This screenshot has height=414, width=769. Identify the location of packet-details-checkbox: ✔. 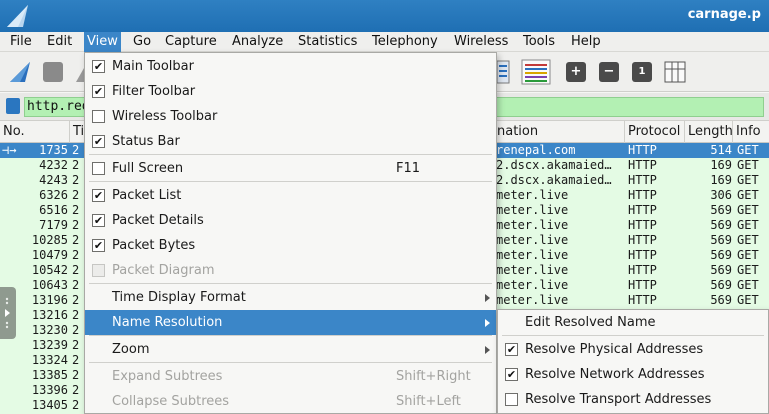
(98, 220).